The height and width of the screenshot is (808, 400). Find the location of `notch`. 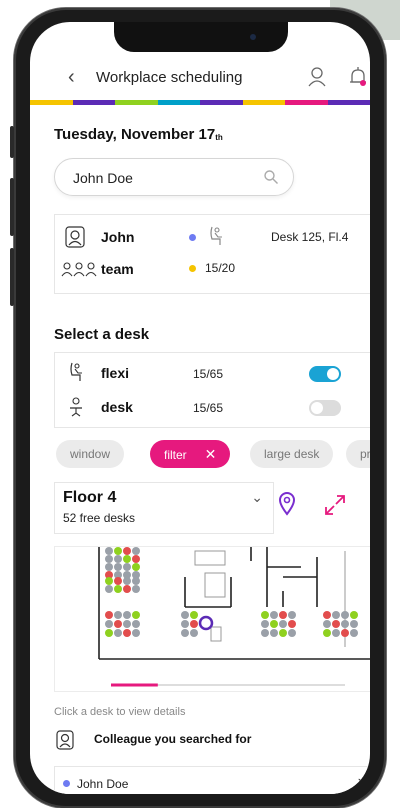

notch is located at coordinates (201, 37).